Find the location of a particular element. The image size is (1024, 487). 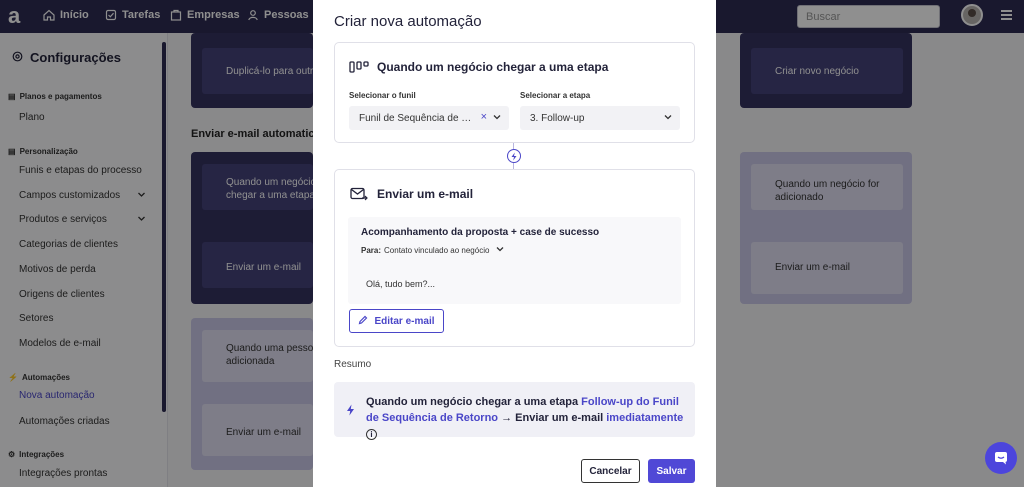

trigger-heading: Quando um negócio chegar a uma etapa is located at coordinates (478, 67).